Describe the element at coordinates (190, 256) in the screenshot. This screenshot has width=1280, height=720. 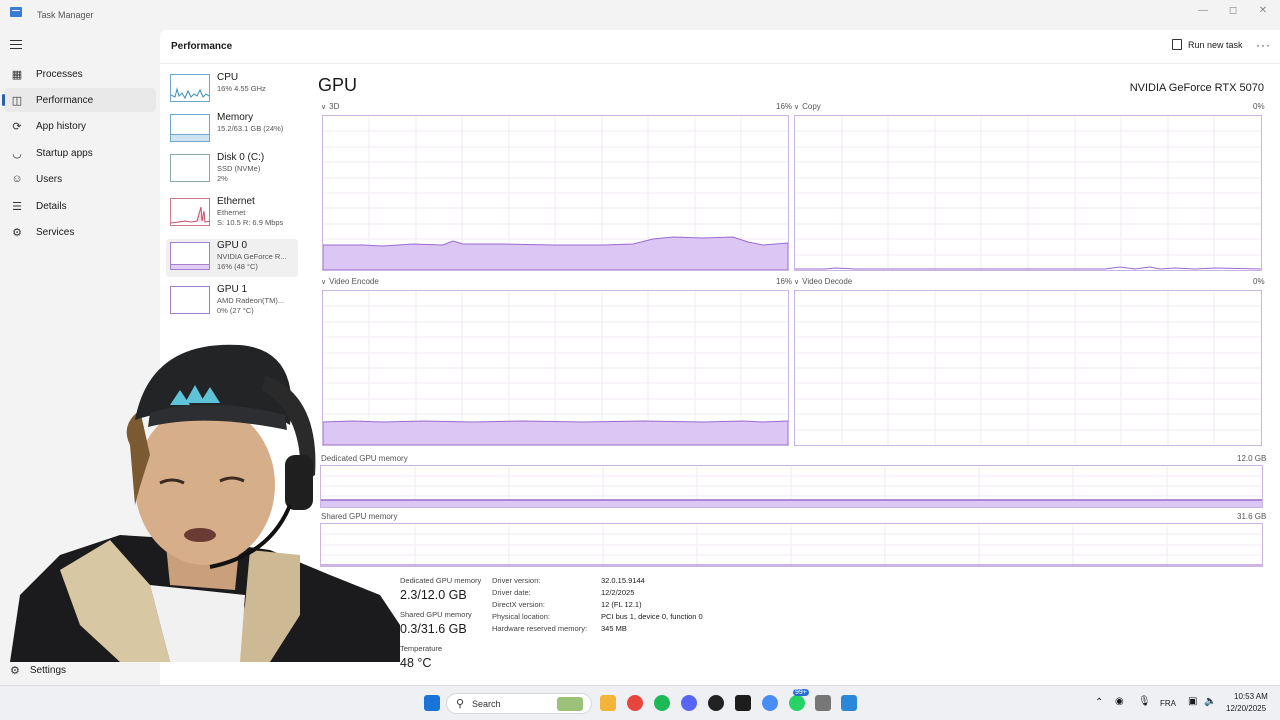
I see `gpu0-thumbnail` at that location.